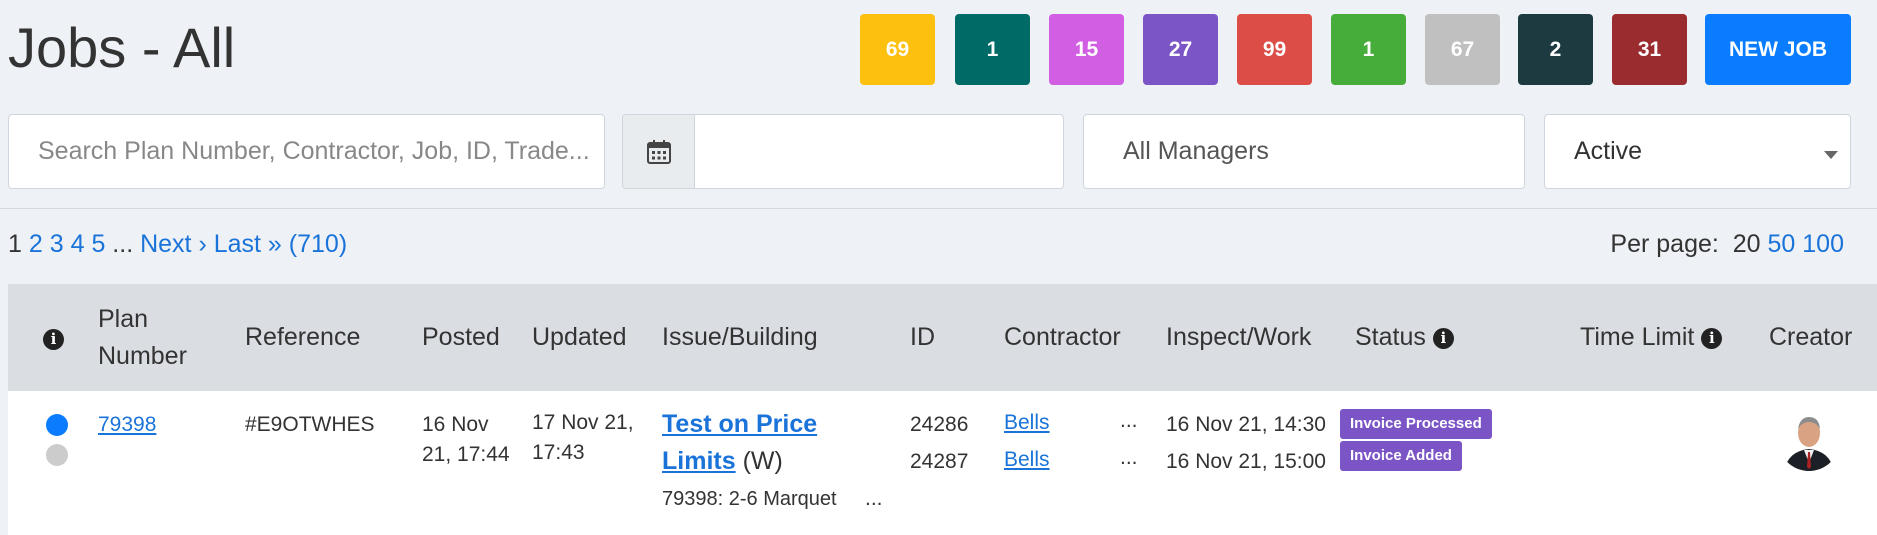 The image size is (1877, 535). Describe the element at coordinates (922, 337) in the screenshot. I see `col-id: ID` at that location.